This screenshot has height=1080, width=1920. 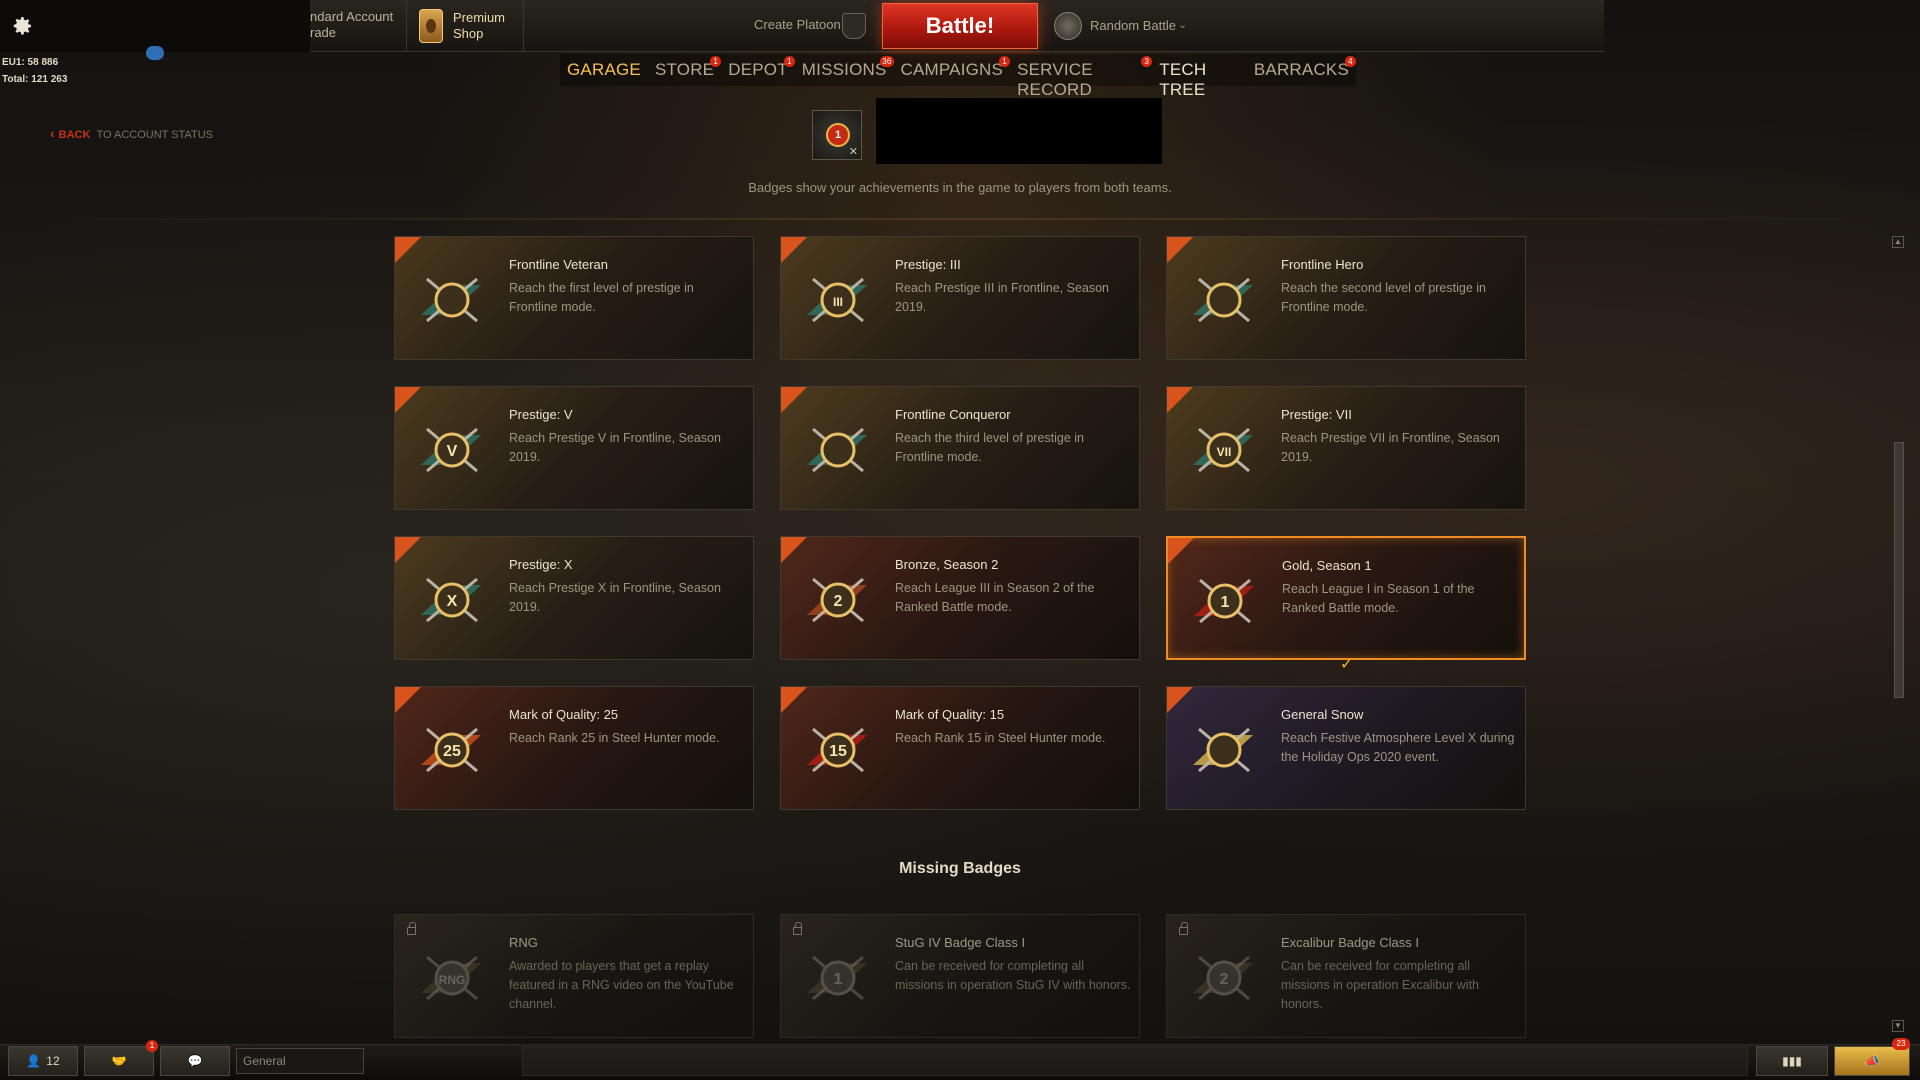 What do you see at coordinates (960, 942) in the screenshot?
I see `badge-title: StuG IV Badge Class I` at bounding box center [960, 942].